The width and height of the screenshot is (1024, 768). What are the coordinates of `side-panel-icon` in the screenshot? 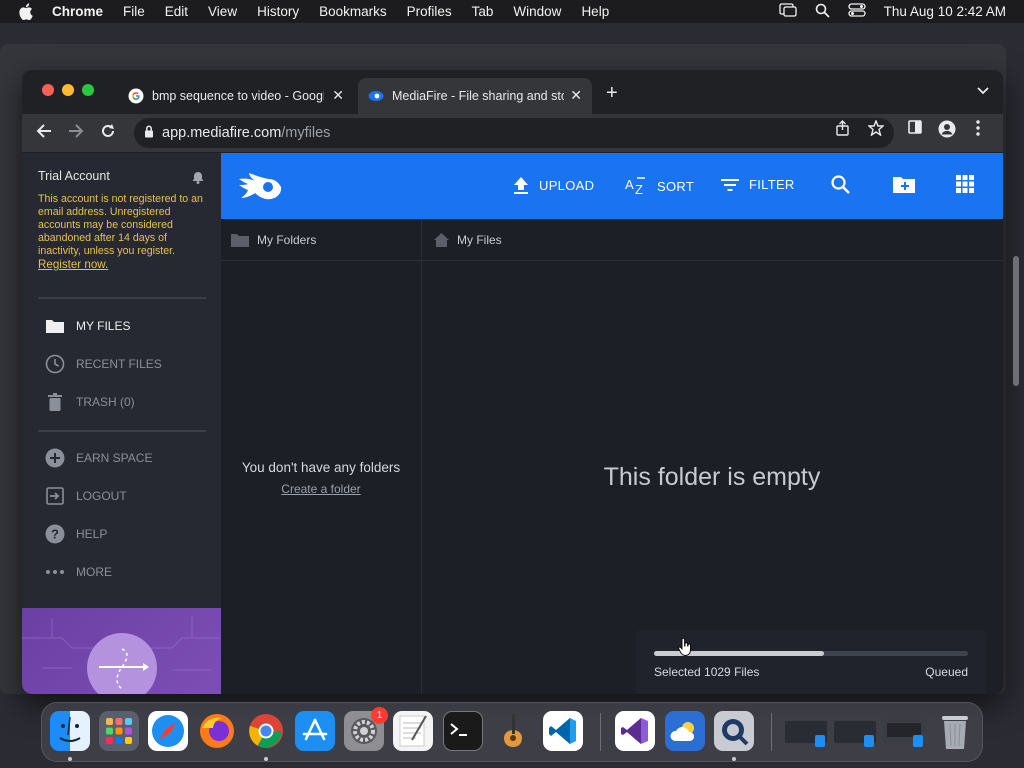 It's located at (915, 129).